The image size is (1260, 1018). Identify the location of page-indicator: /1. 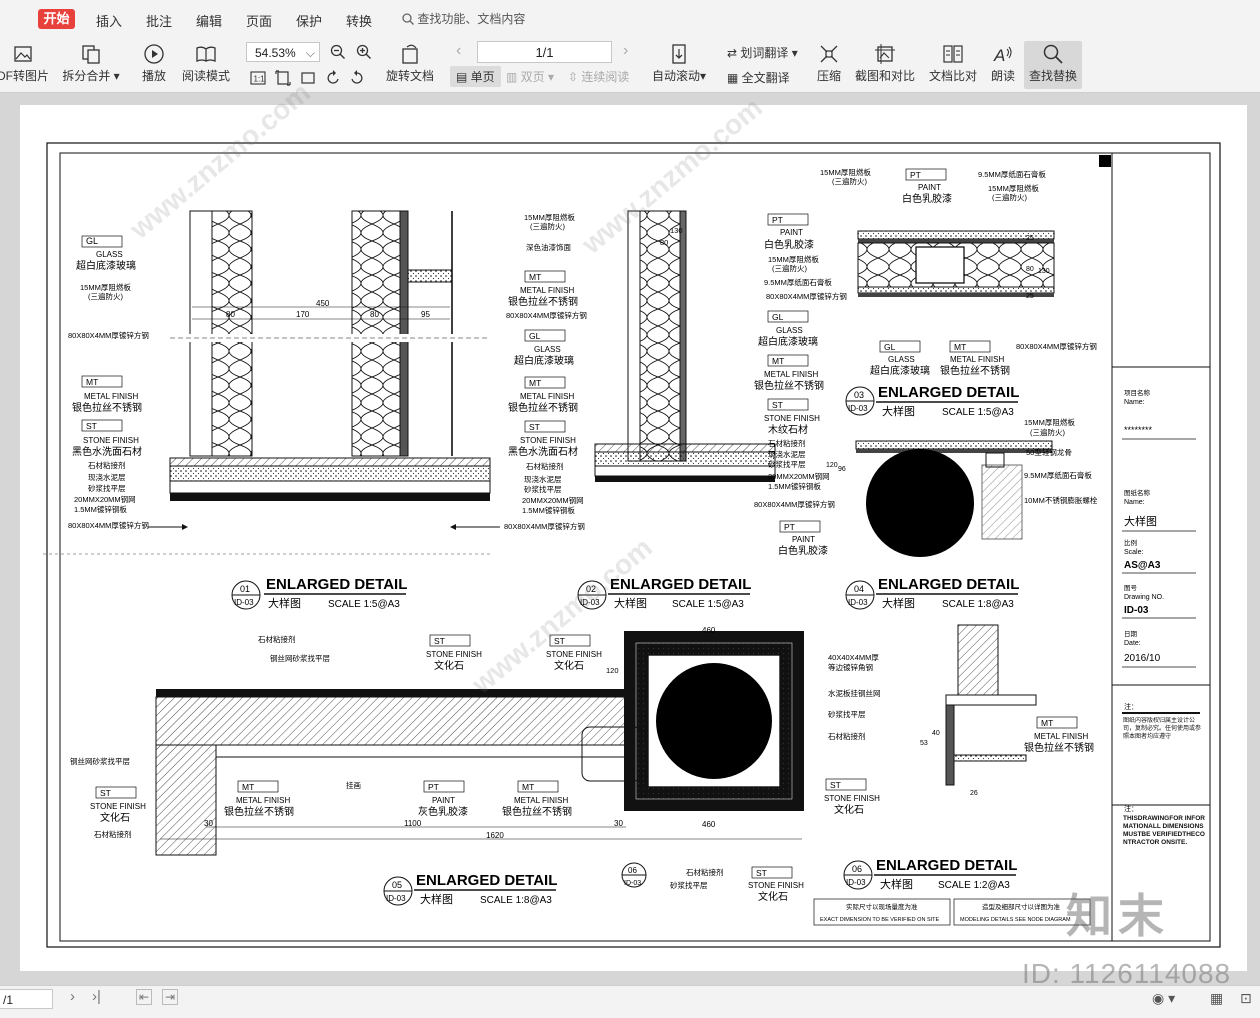
(26, 999).